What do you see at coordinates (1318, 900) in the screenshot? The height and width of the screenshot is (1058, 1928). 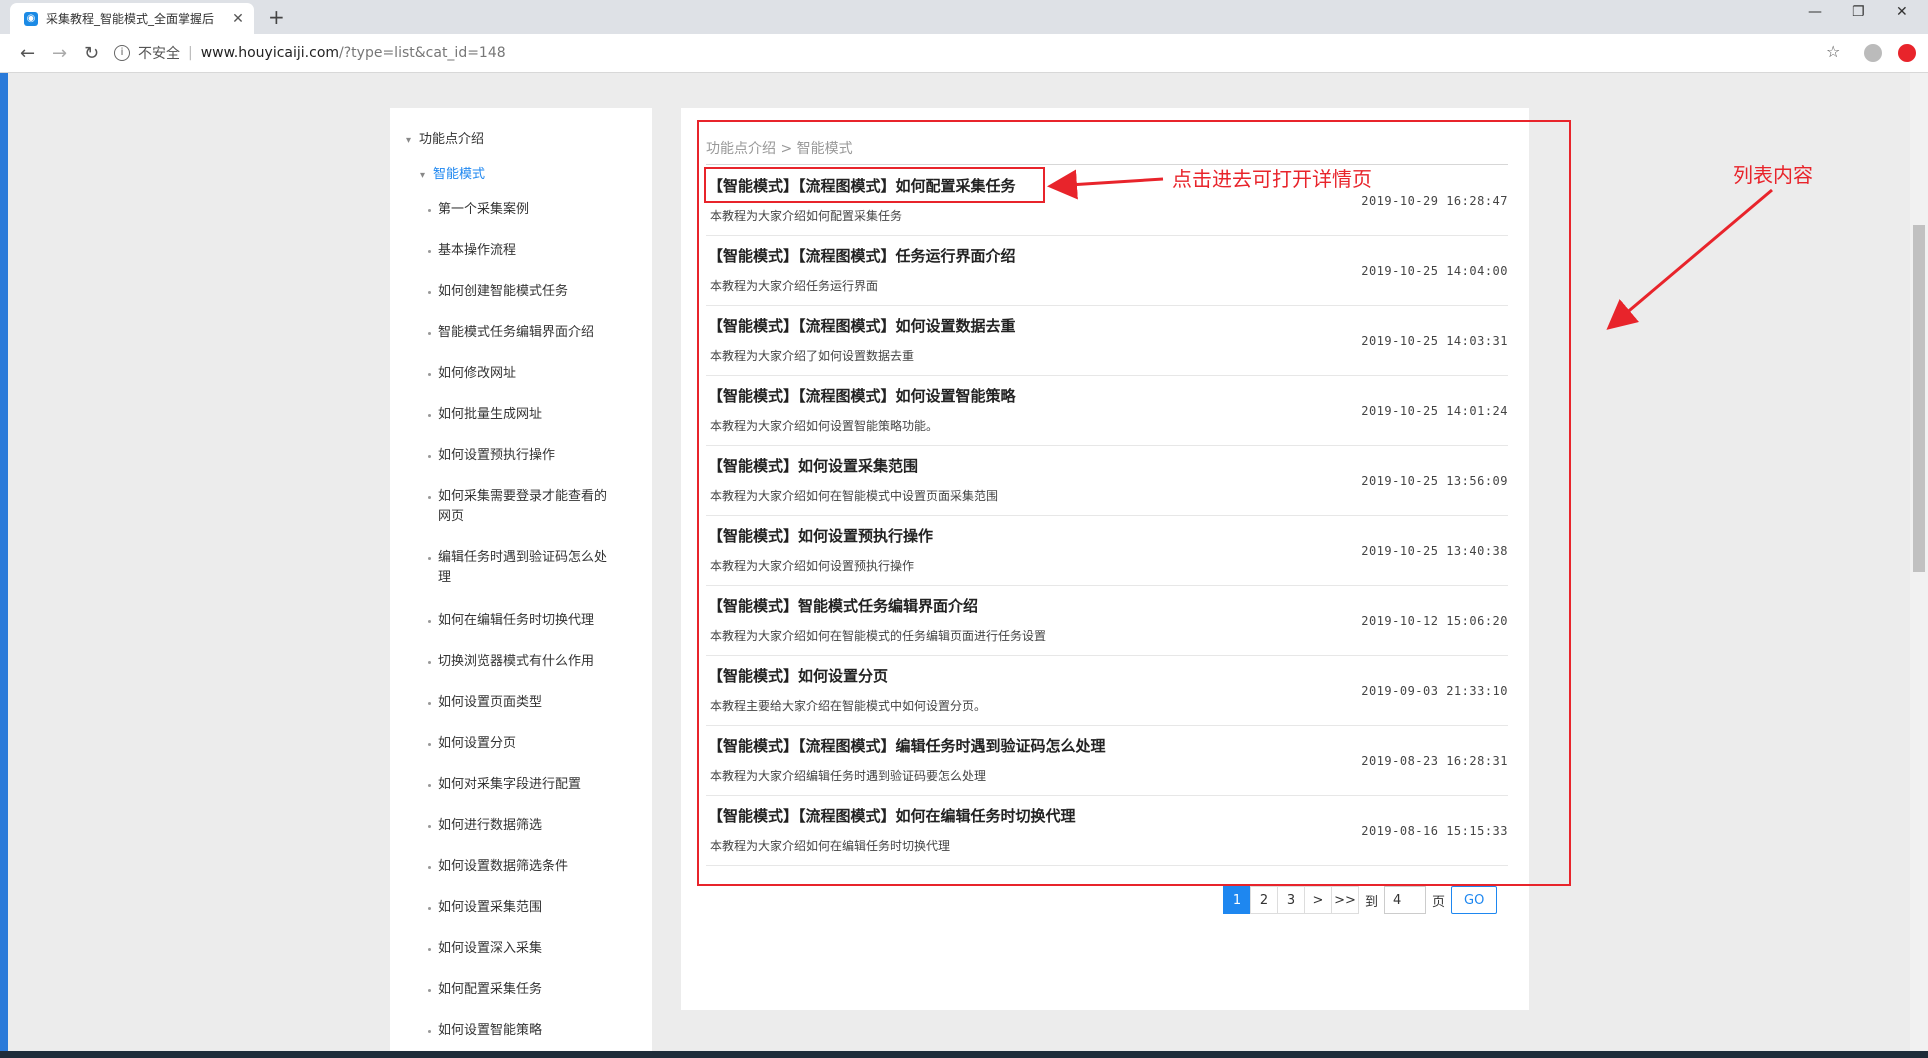 I see `next-page-button: >` at bounding box center [1318, 900].